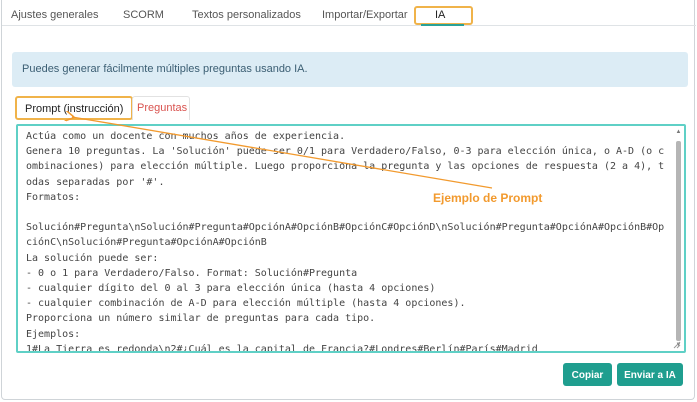 This screenshot has width=697, height=402. Describe the element at coordinates (54, 15) in the screenshot. I see `tab-ajustes-generales: Ajustes generales` at that location.